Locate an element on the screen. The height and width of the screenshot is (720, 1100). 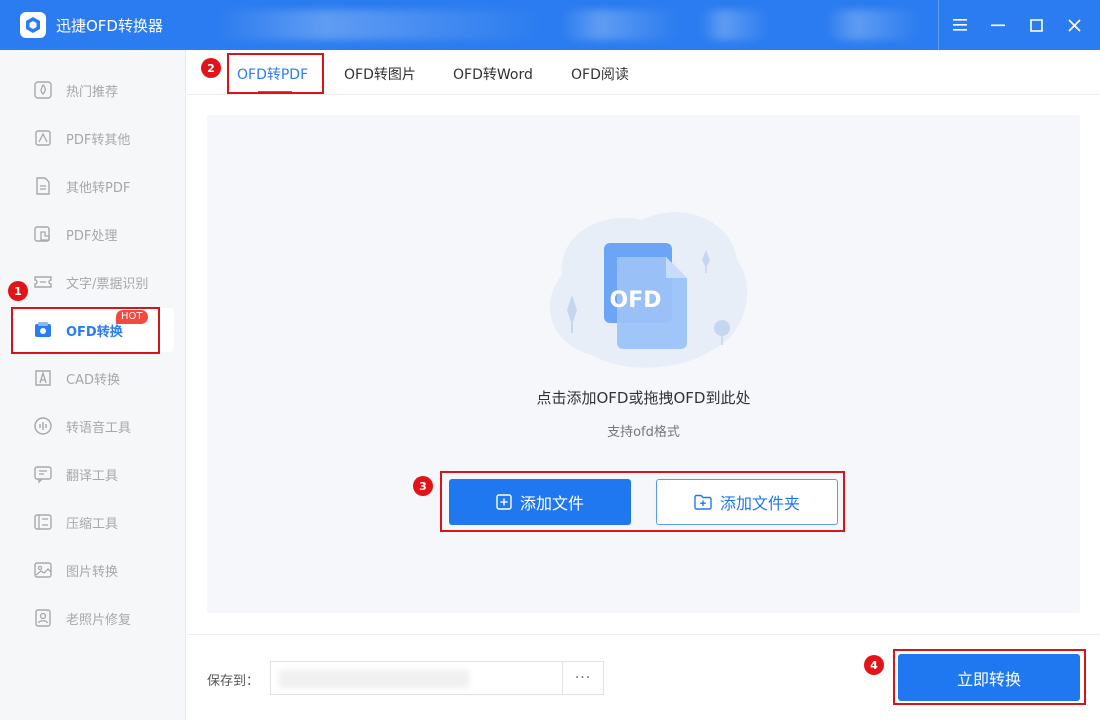
ofd-illustration-label: OFD is located at coordinates (635, 300).